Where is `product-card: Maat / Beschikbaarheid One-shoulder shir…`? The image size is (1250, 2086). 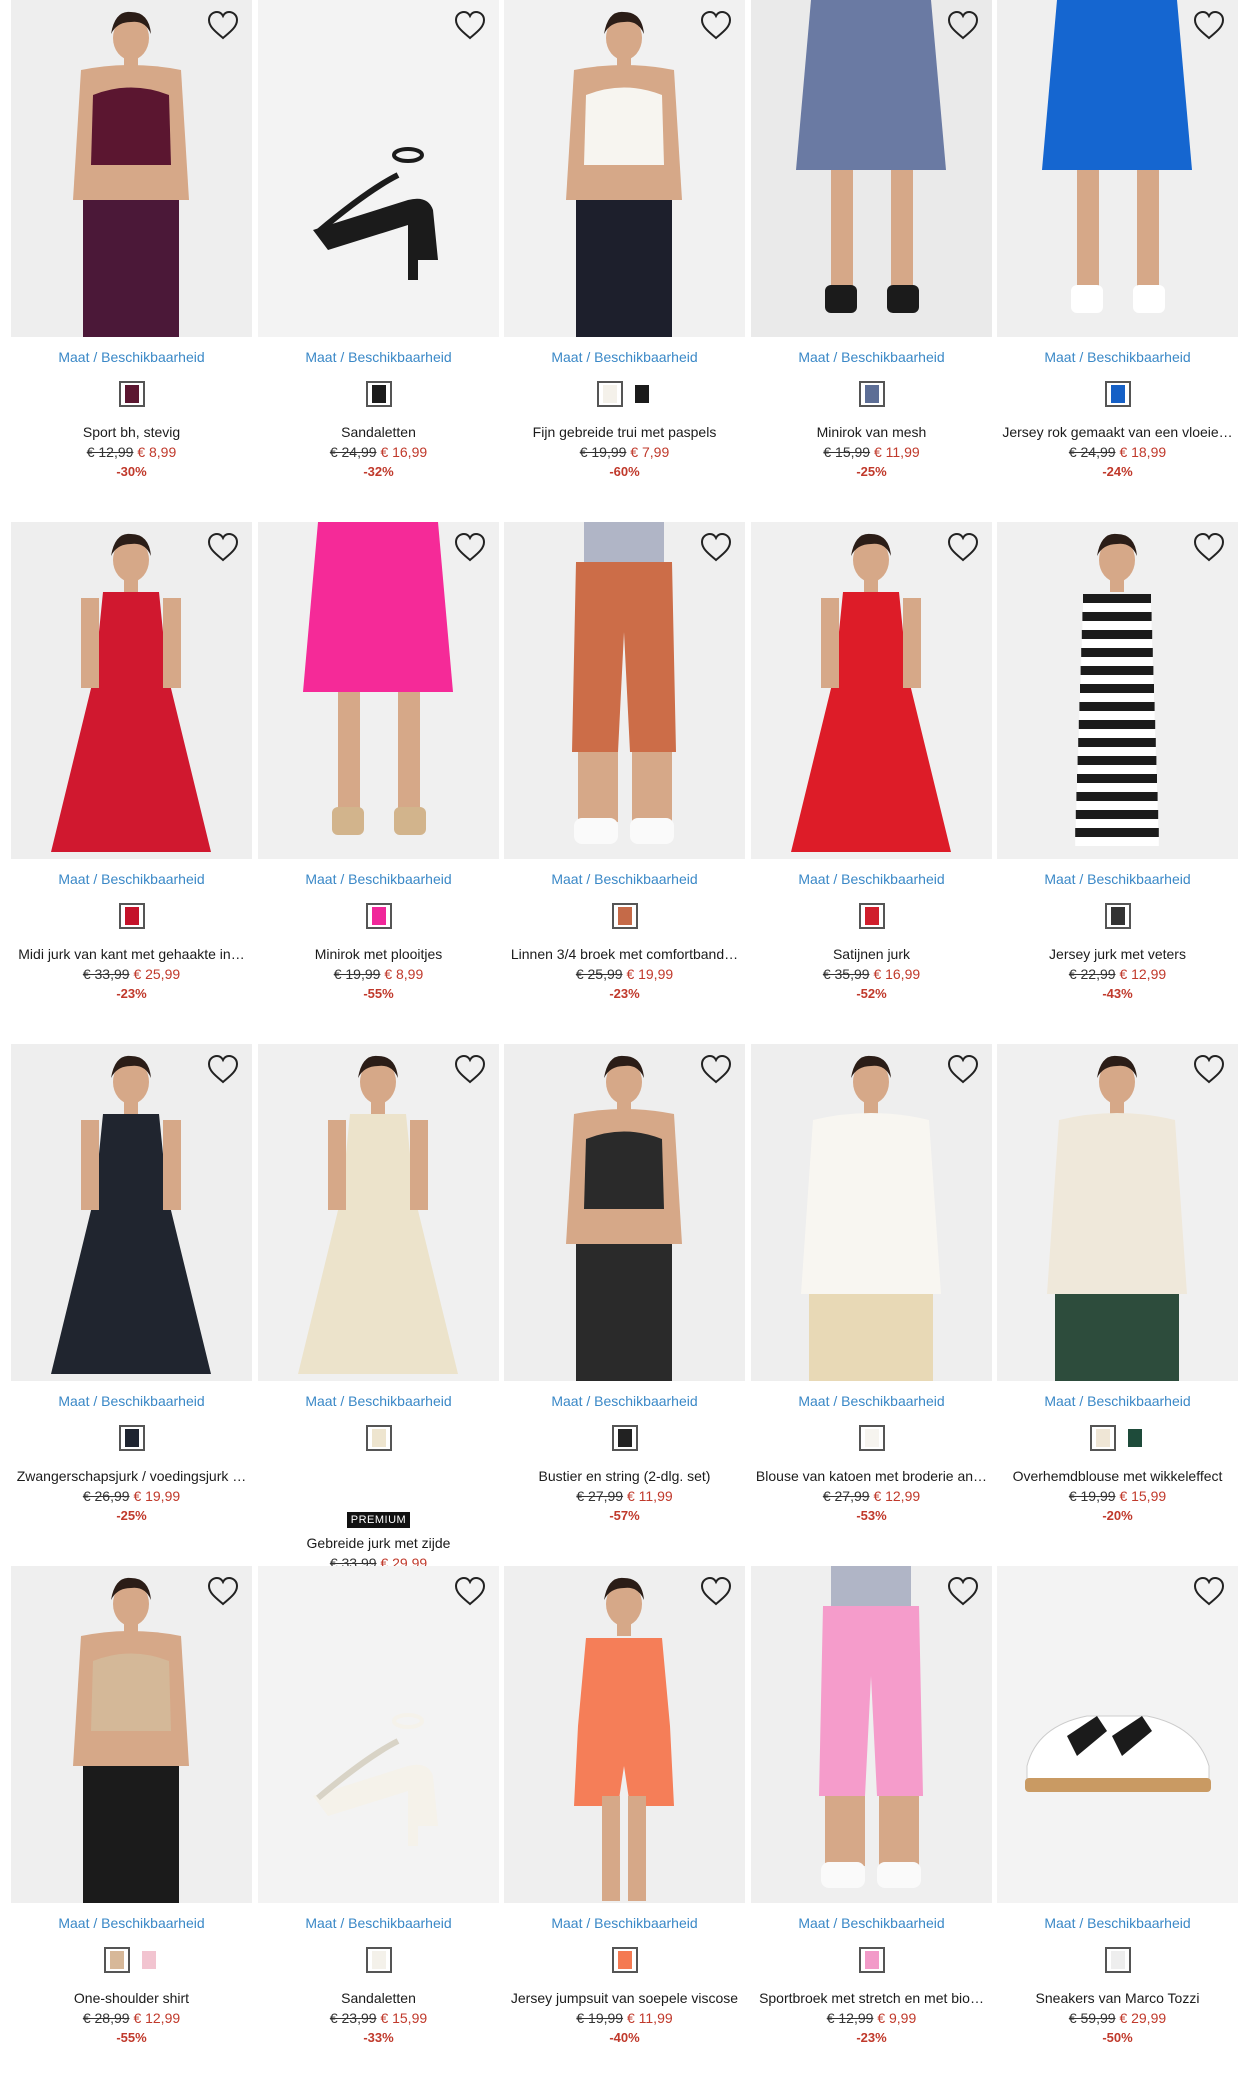 product-card: Maat / Beschikbaarheid One-shoulder shir… is located at coordinates (131, 1826).